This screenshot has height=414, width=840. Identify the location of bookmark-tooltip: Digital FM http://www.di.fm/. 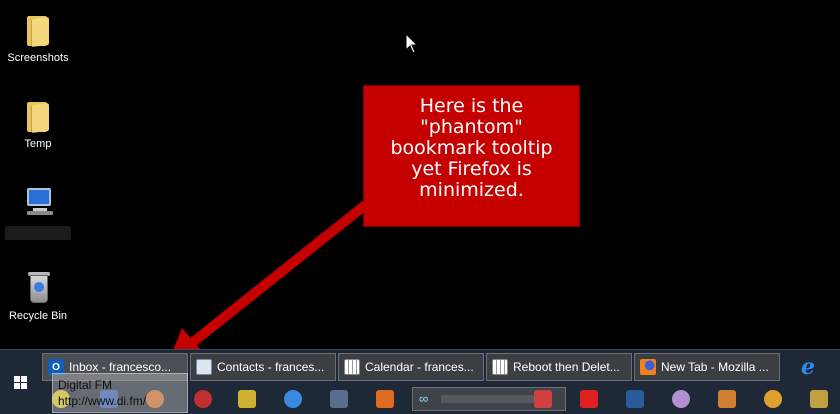
(120, 393).